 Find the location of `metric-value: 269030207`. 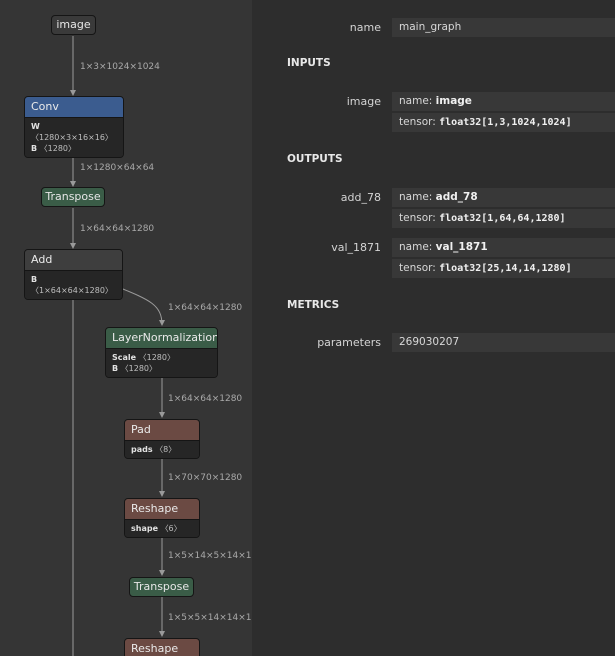

metric-value: 269030207 is located at coordinates (503, 342).